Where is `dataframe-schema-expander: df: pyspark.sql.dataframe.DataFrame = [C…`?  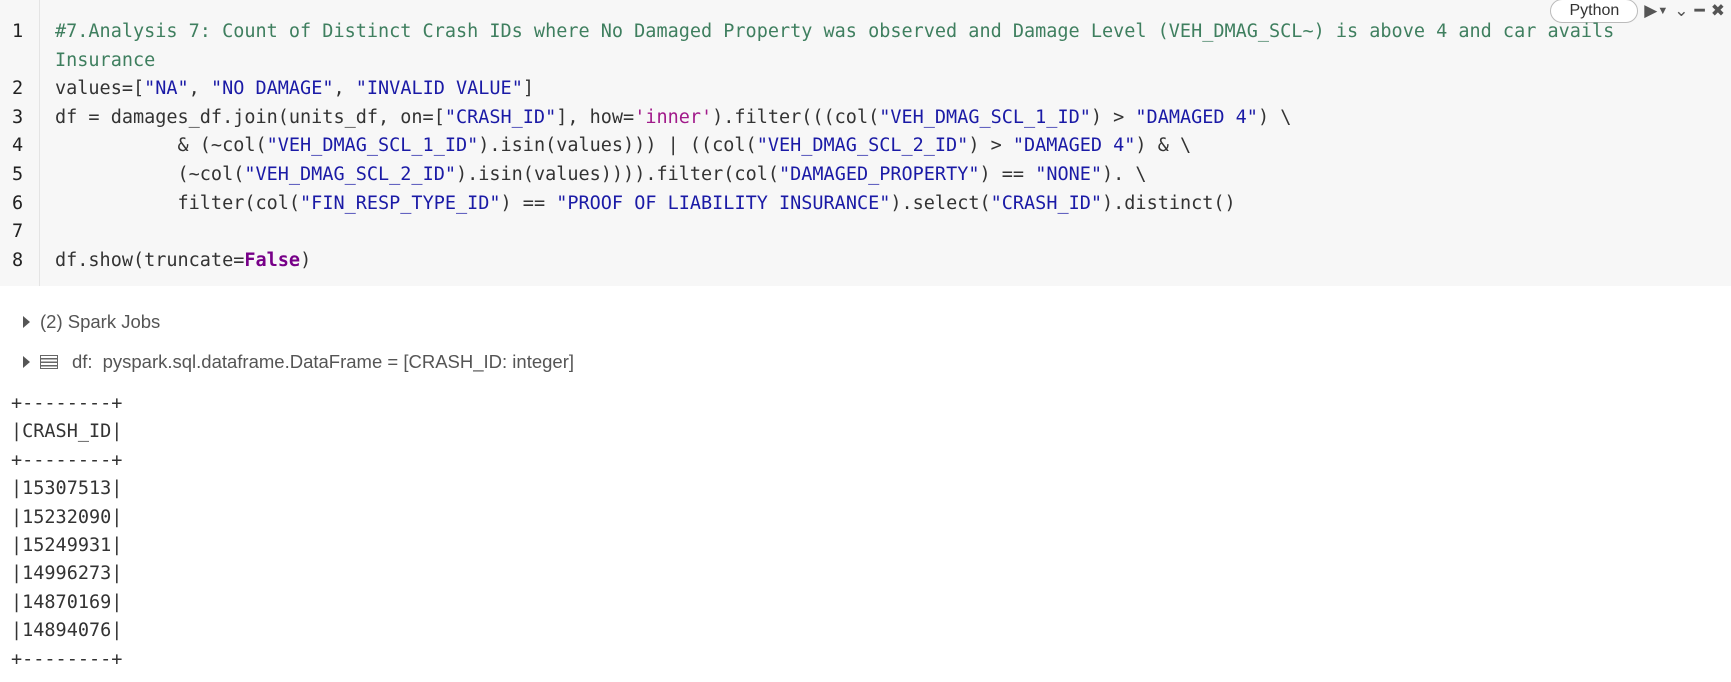
dataframe-schema-expander: df: pyspark.sql.dataframe.DataFrame = [C… is located at coordinates (865, 362).